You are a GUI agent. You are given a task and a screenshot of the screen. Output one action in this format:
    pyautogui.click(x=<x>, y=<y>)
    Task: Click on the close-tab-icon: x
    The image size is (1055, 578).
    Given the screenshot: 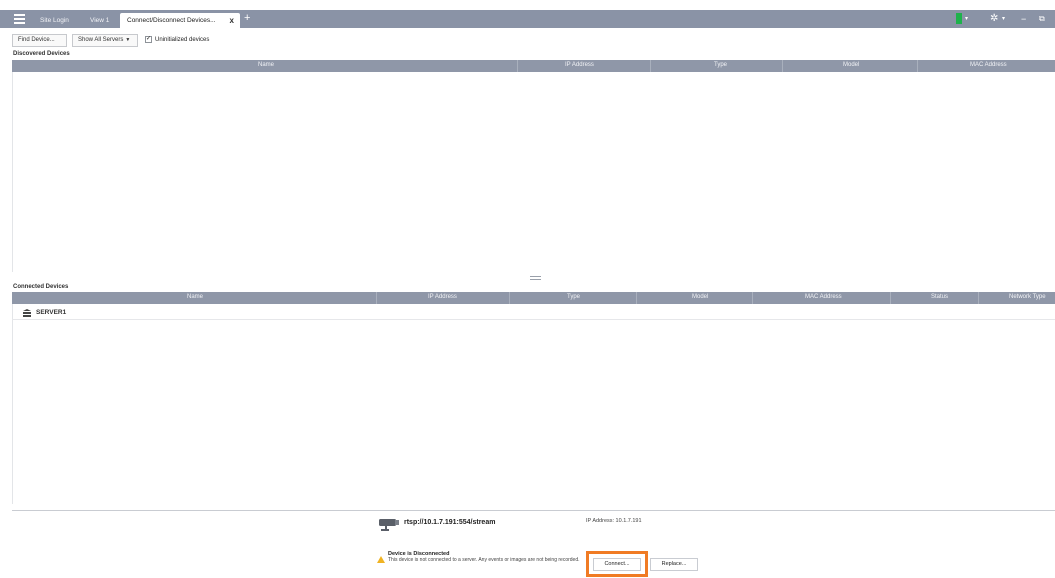 What is the action you would take?
    pyautogui.click(x=232, y=20)
    